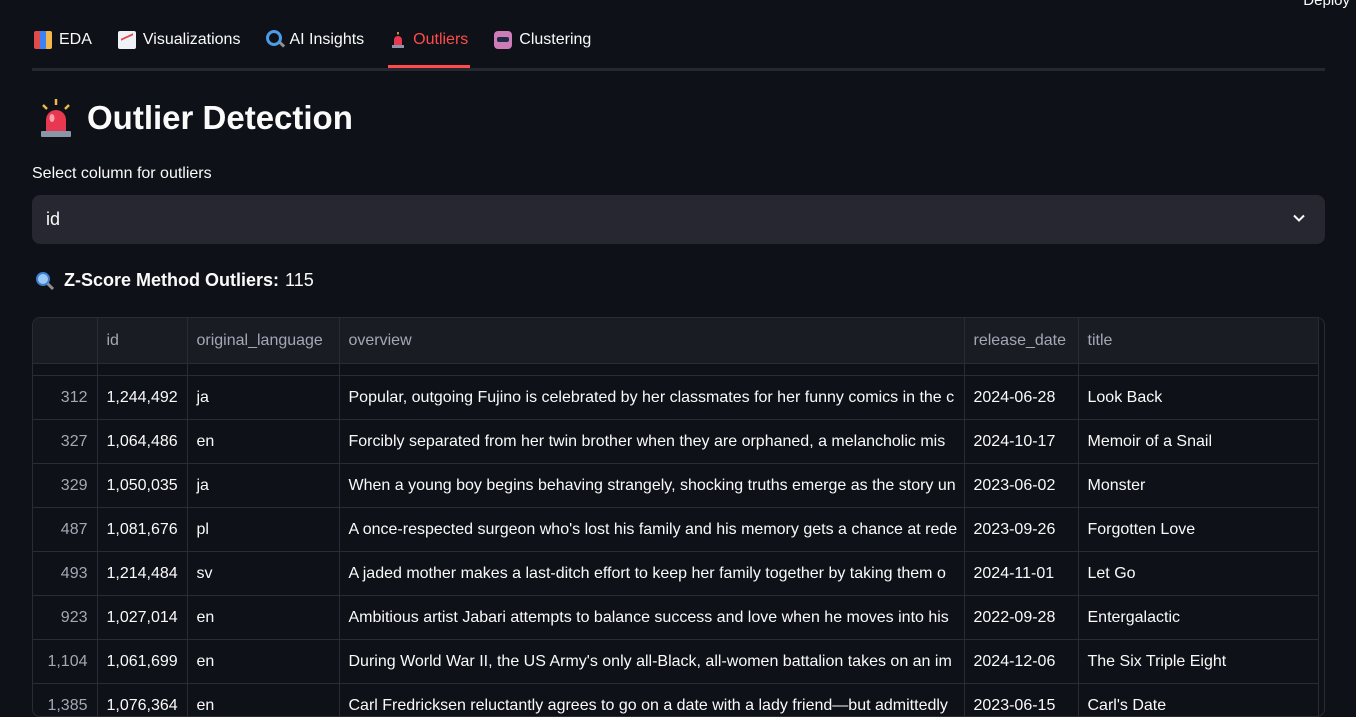  What do you see at coordinates (1021, 341) in the screenshot?
I see `column-header-release-date: release_date` at bounding box center [1021, 341].